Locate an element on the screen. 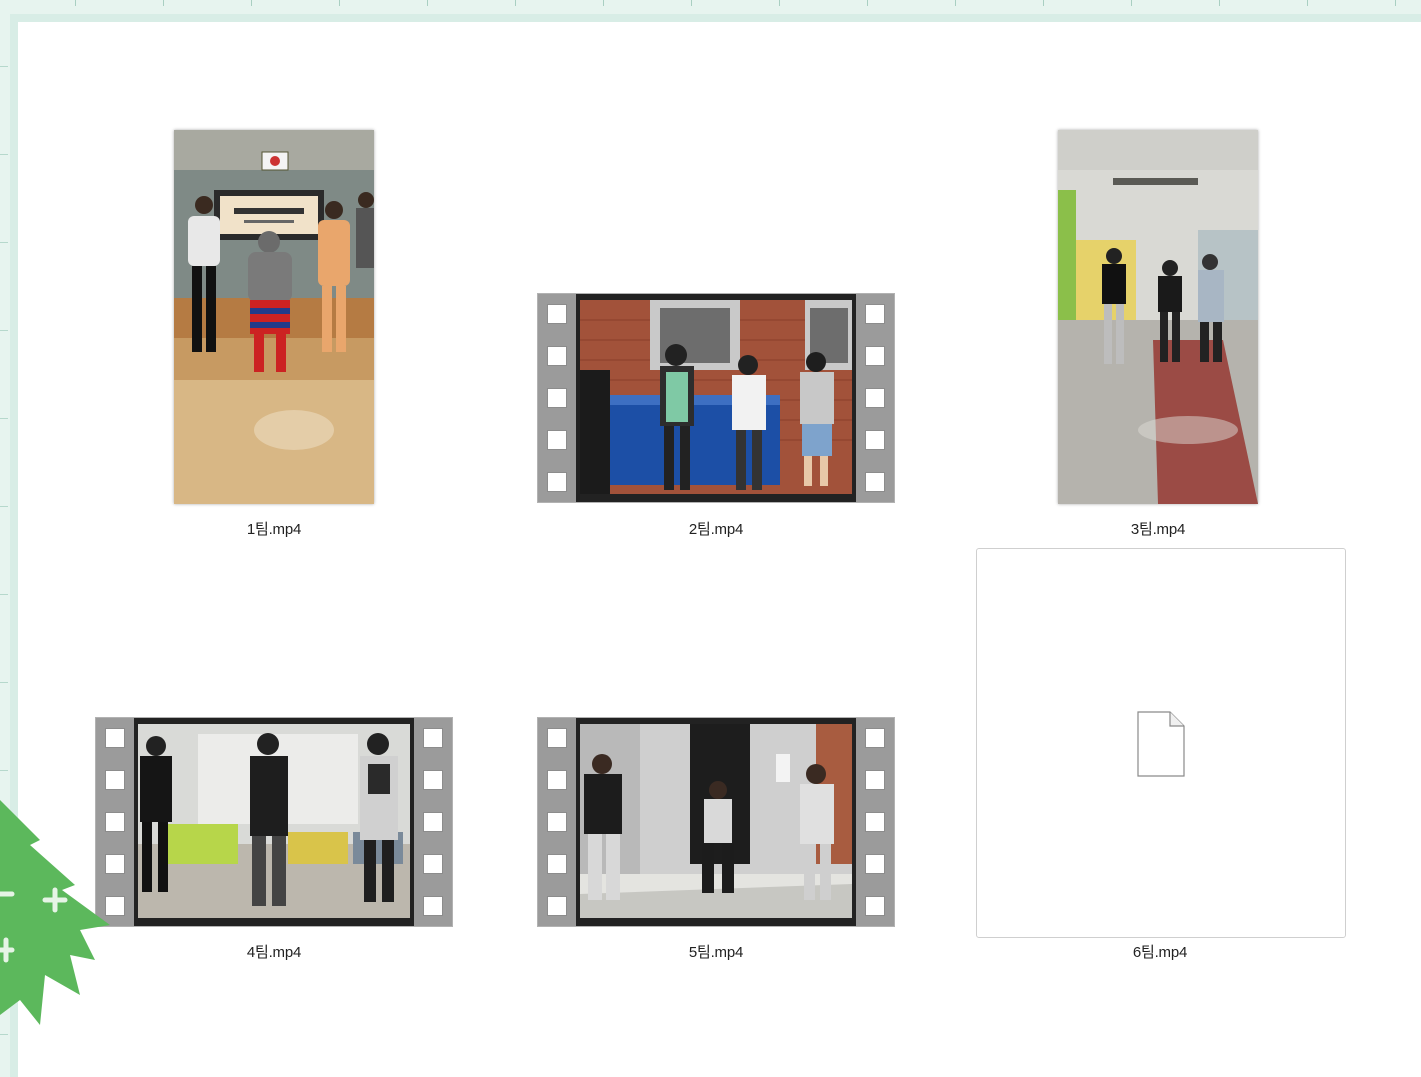  tree-decoration-icon is located at coordinates (55, 912).